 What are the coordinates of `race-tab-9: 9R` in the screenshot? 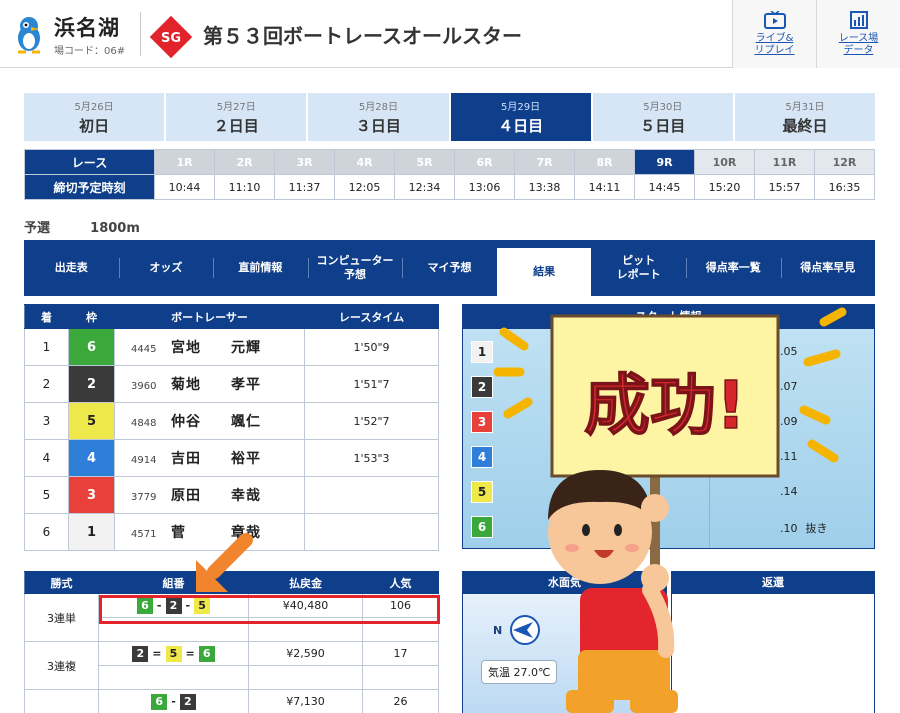 It's located at (664, 162).